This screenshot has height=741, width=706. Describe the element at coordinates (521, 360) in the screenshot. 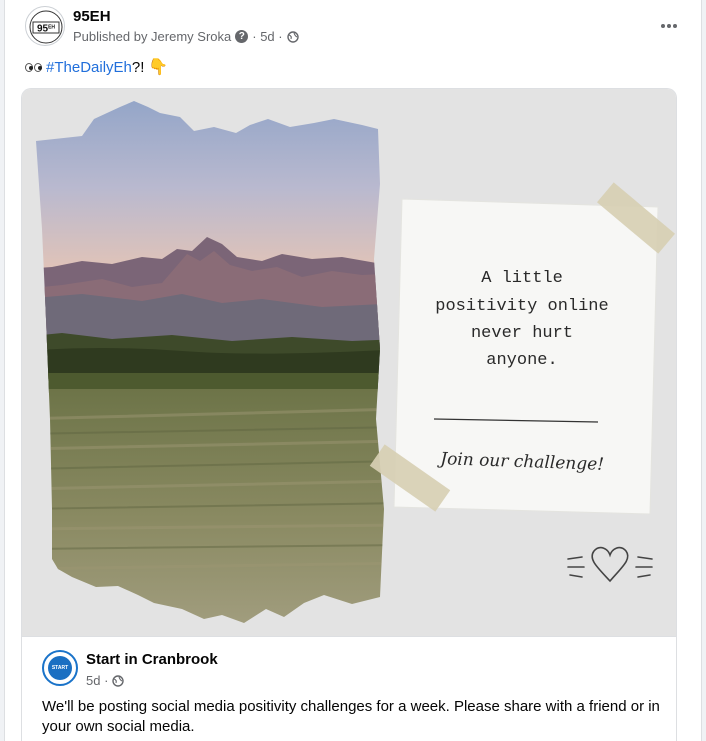

I see `note-line-4: anyone.` at that location.